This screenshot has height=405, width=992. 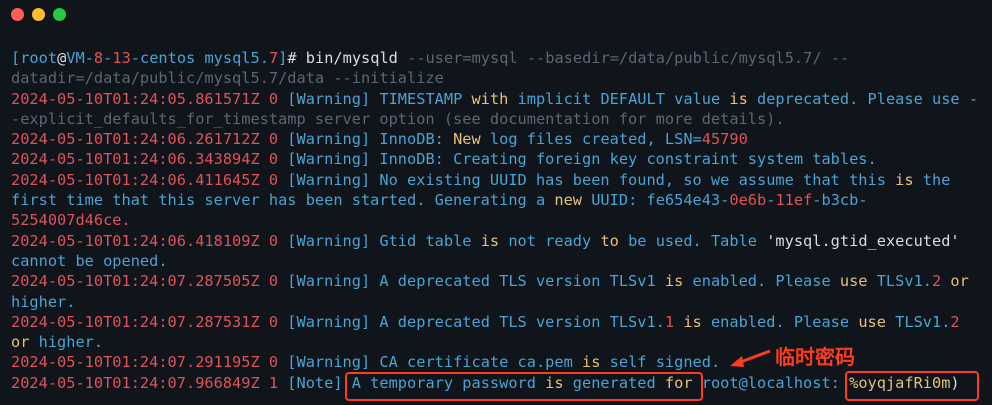 What do you see at coordinates (43, 301) in the screenshot?
I see `terminal-line-13: higher.` at bounding box center [43, 301].